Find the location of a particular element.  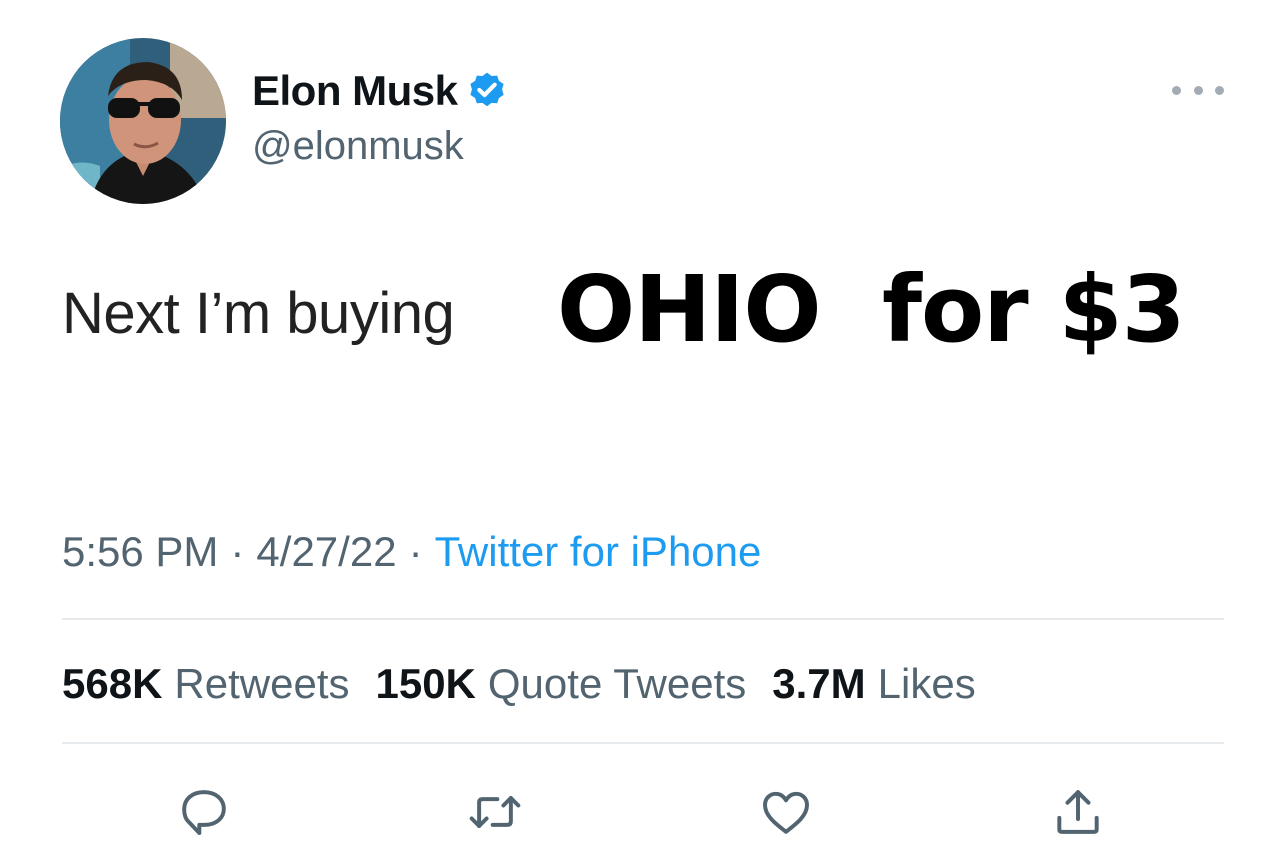

tweet-meta: 5:56 PM · 4/27/22 · Twitter for iPhone is located at coordinates (411, 552).